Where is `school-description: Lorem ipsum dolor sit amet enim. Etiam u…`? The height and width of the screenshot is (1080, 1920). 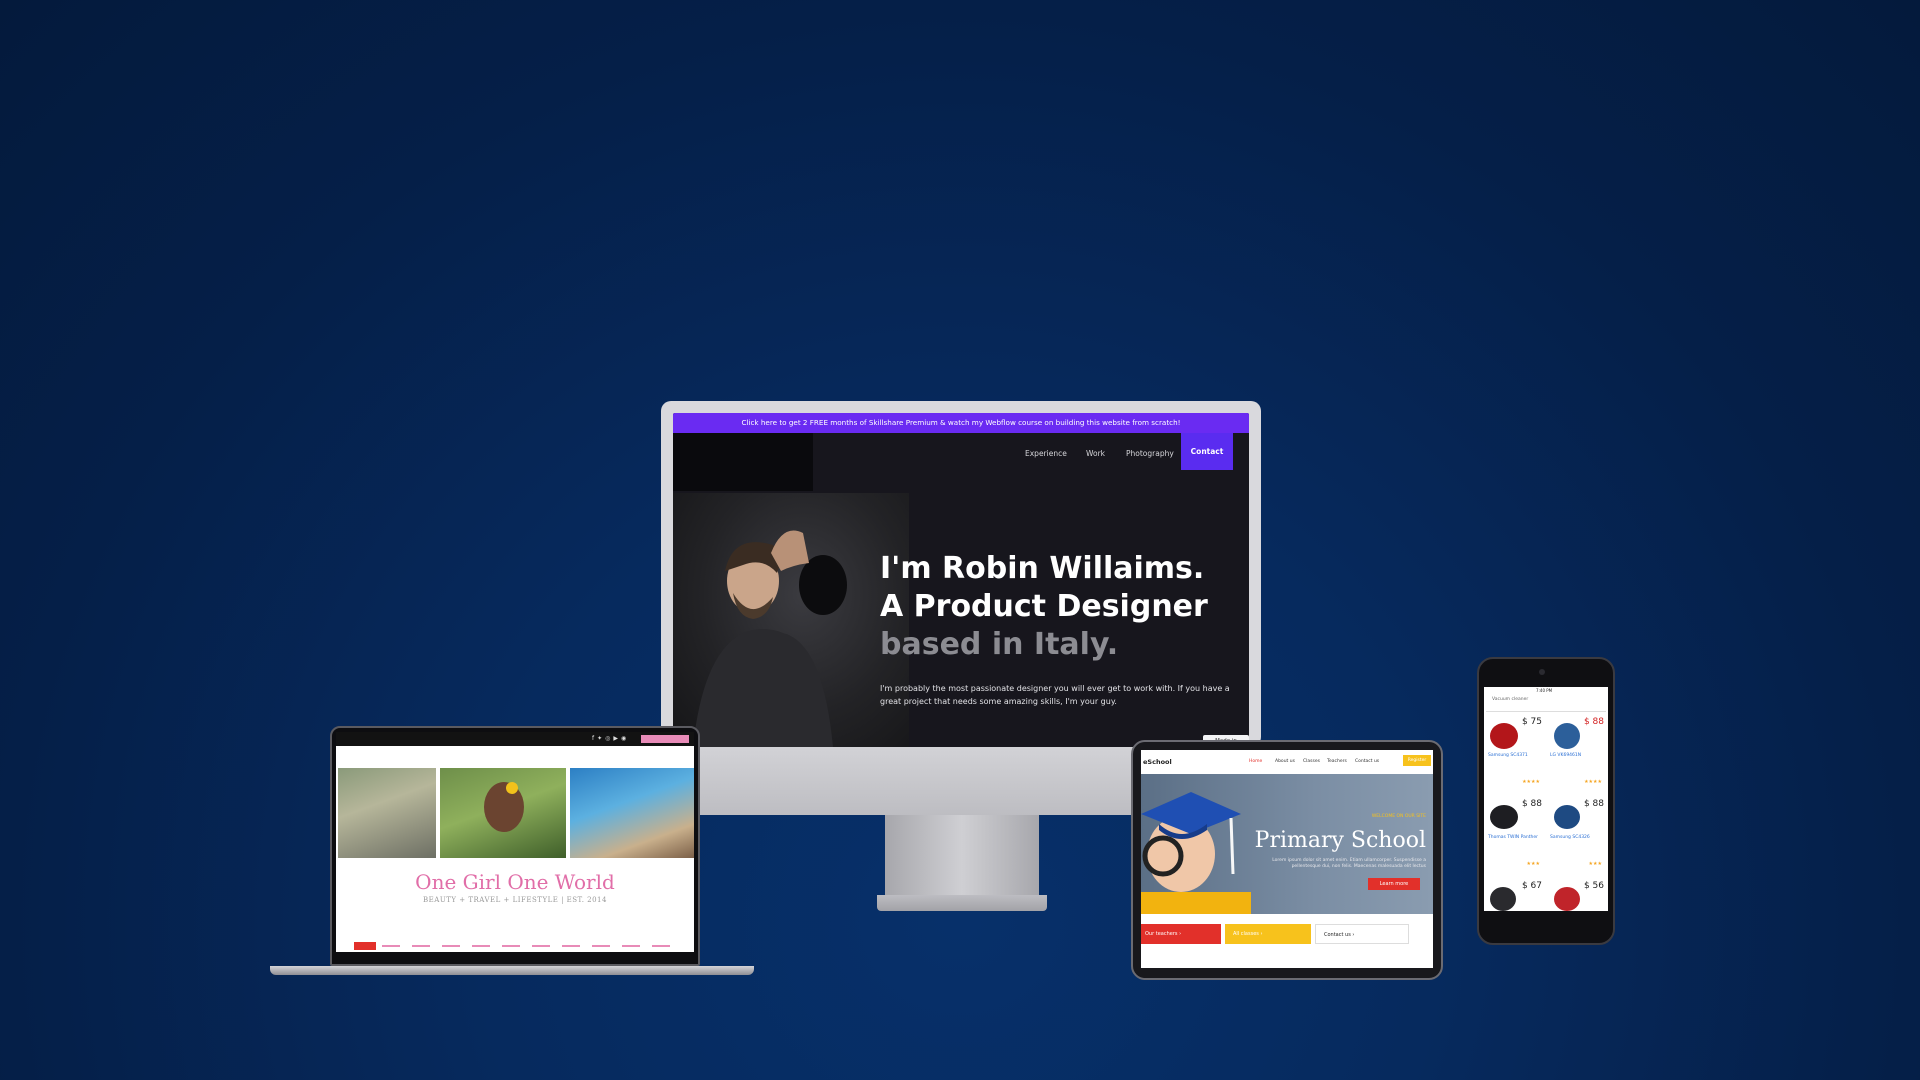 school-description: Lorem ipsum dolor sit amet enim. Etiam u… is located at coordinates (1349, 863).